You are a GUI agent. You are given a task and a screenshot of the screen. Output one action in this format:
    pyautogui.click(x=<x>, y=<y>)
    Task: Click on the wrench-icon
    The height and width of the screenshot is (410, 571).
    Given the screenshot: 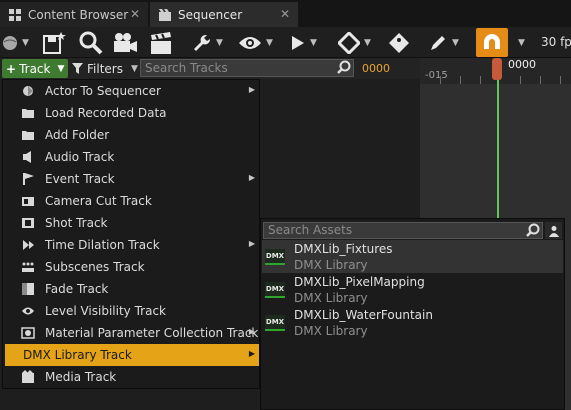 What is the action you would take?
    pyautogui.click(x=202, y=42)
    